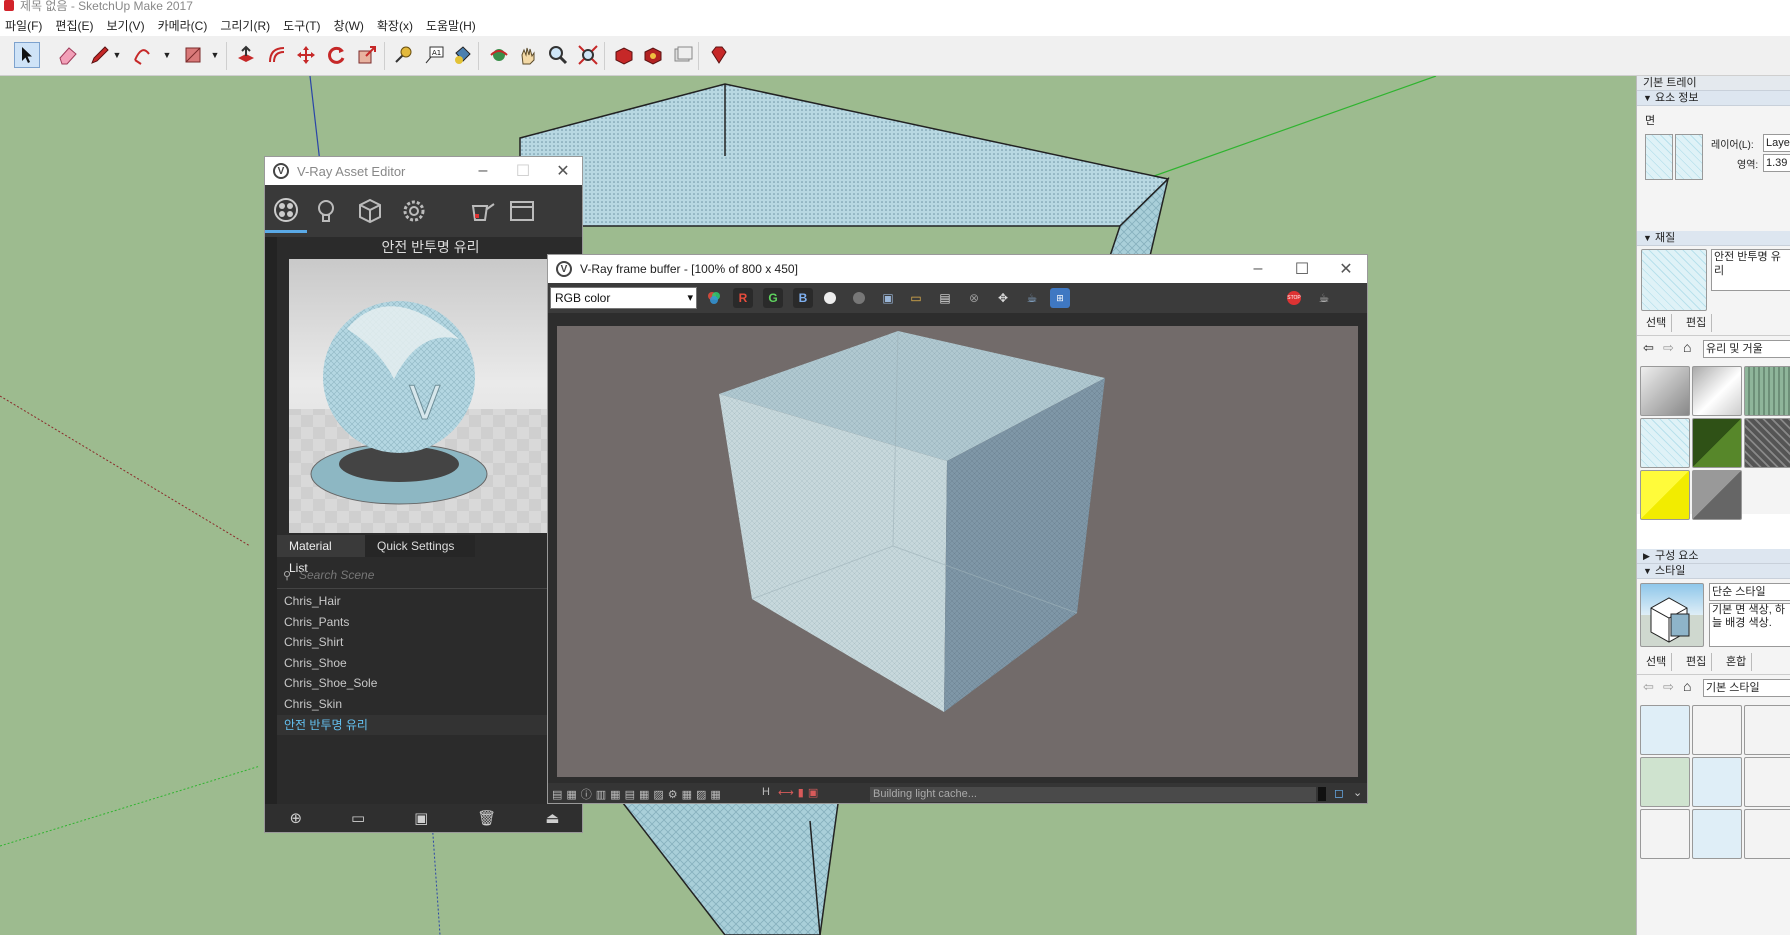  Describe the element at coordinates (624, 55) in the screenshot. I see `3d-warehouse-icon` at that location.